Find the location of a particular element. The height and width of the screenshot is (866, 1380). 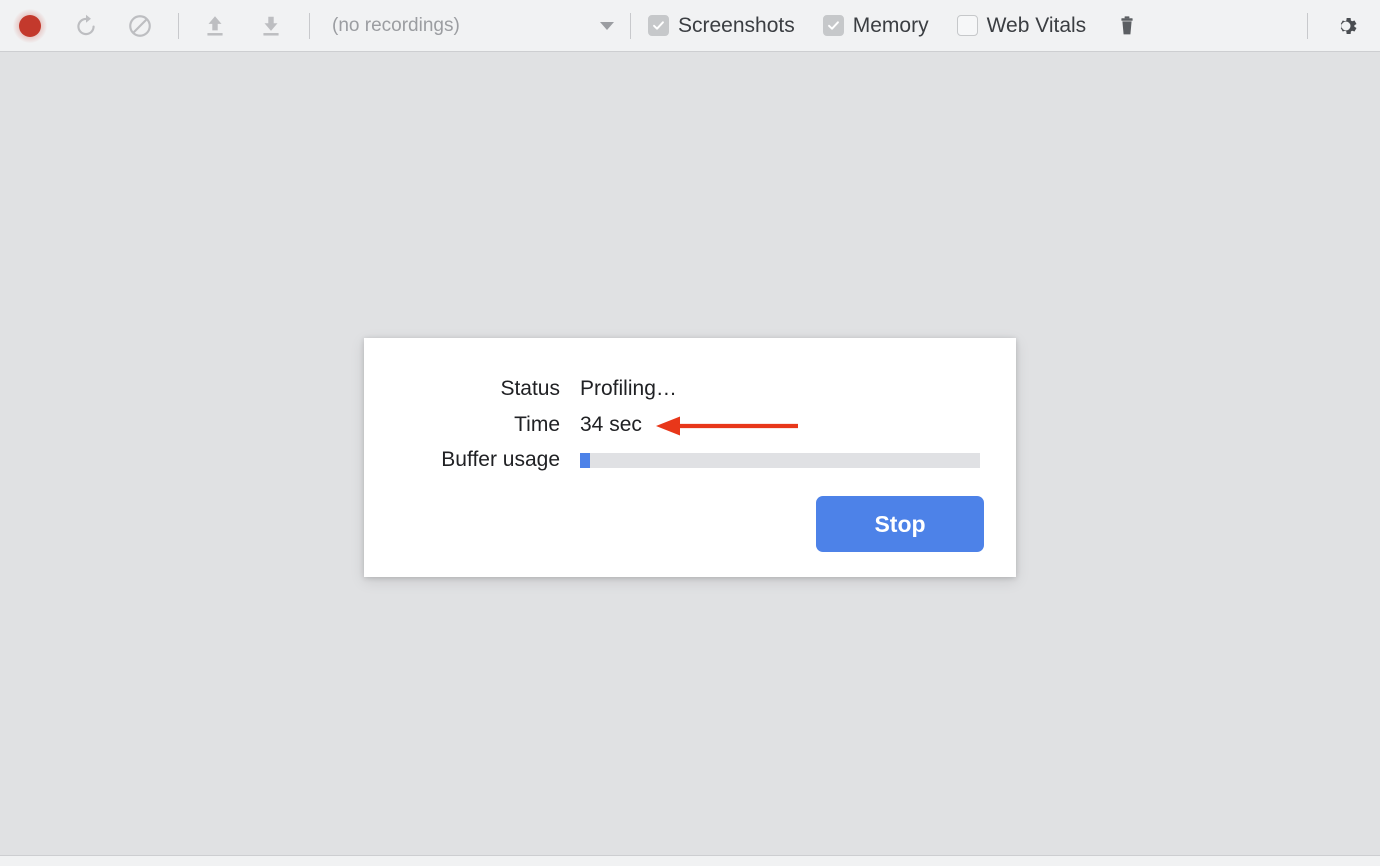

buffer-usage-fill is located at coordinates (585, 460).